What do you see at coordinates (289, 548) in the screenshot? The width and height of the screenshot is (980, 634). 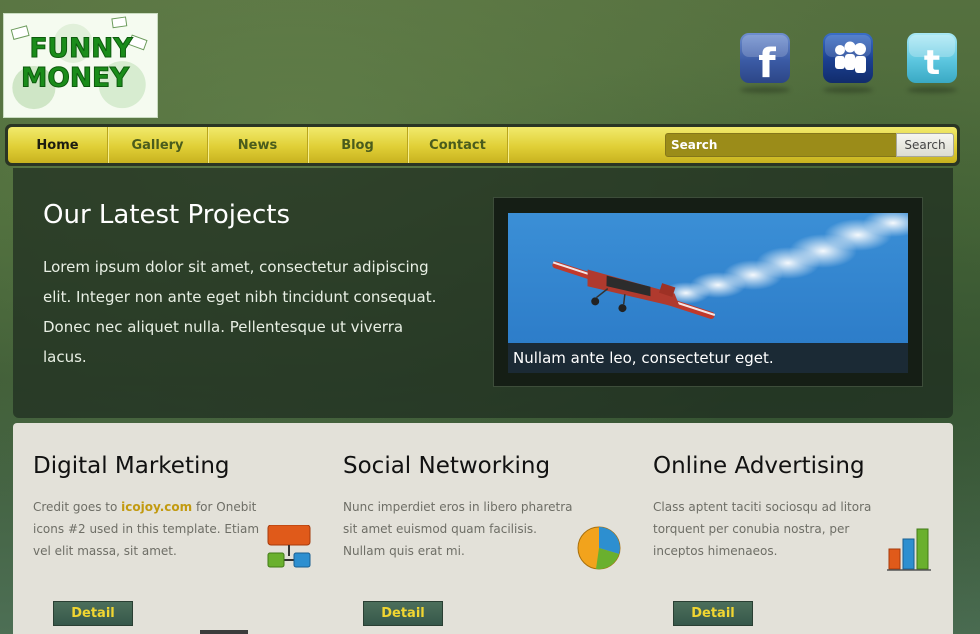 I see `network-icon` at bounding box center [289, 548].